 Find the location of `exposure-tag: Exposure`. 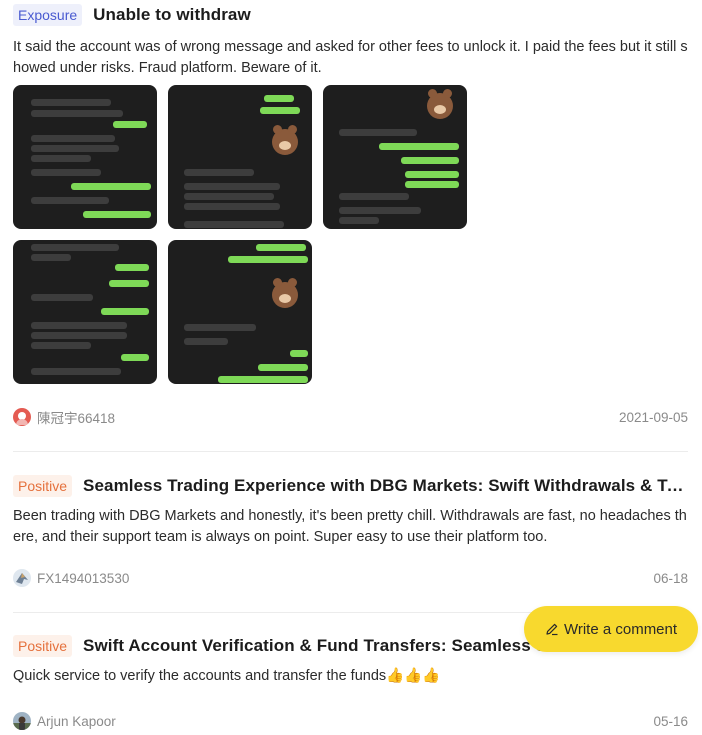

exposure-tag: Exposure is located at coordinates (48, 15).